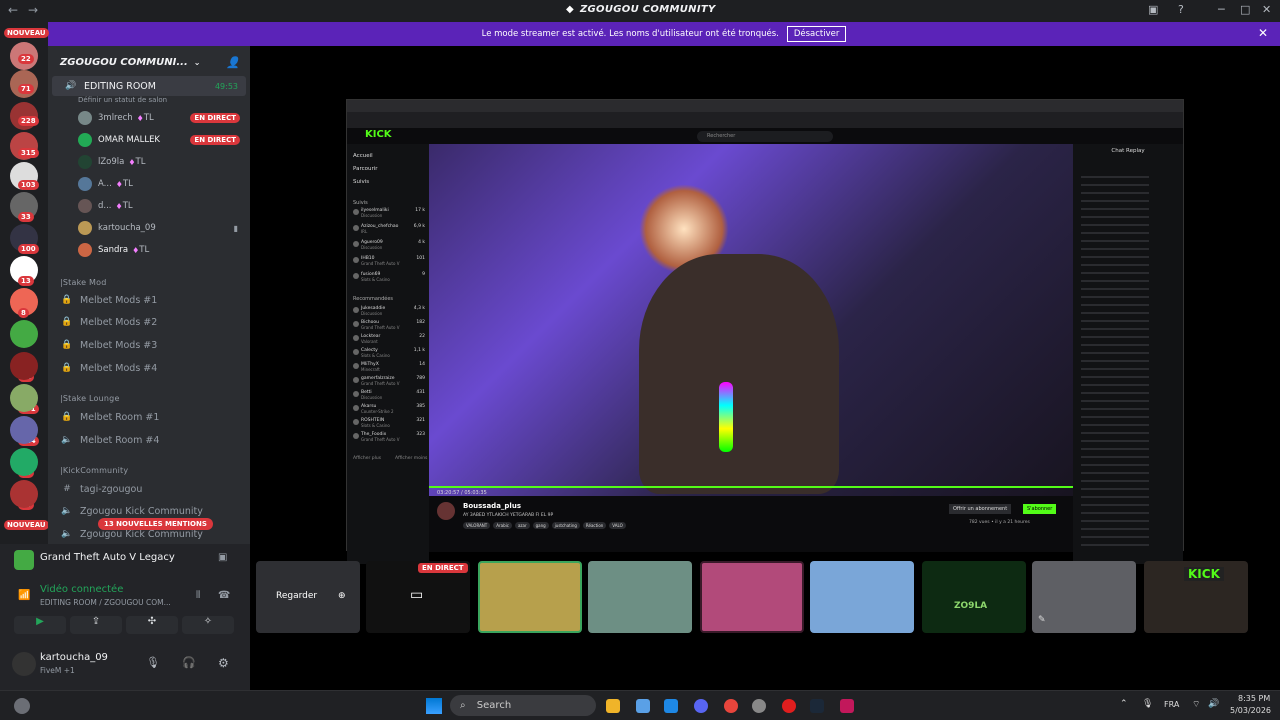 The image size is (1280, 720). I want to click on widgets-icon, so click(22, 706).